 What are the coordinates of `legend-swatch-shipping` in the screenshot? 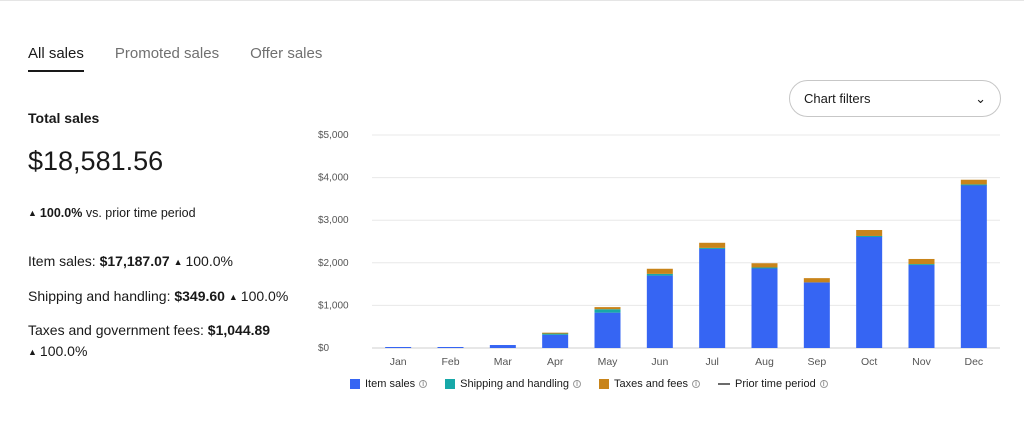 It's located at (450, 384).